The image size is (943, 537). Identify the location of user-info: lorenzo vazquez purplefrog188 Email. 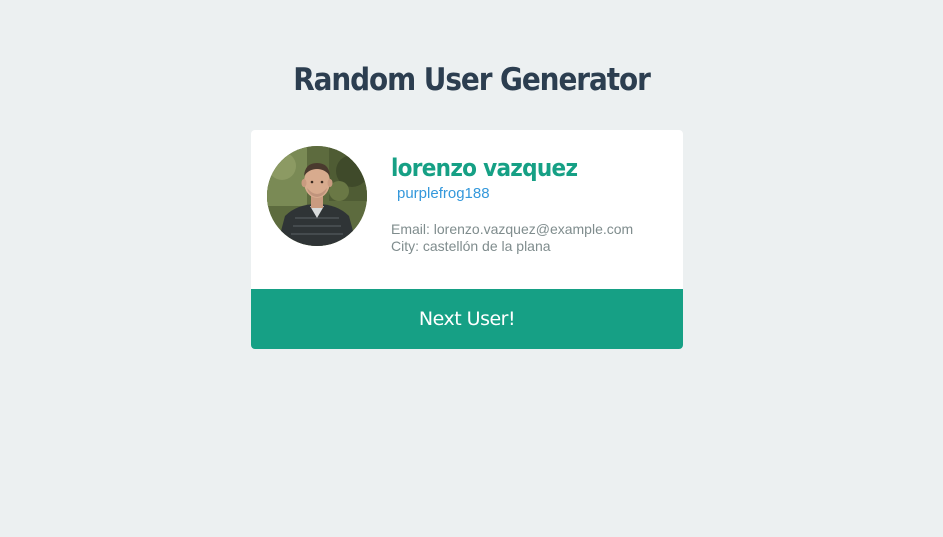
(531, 203).